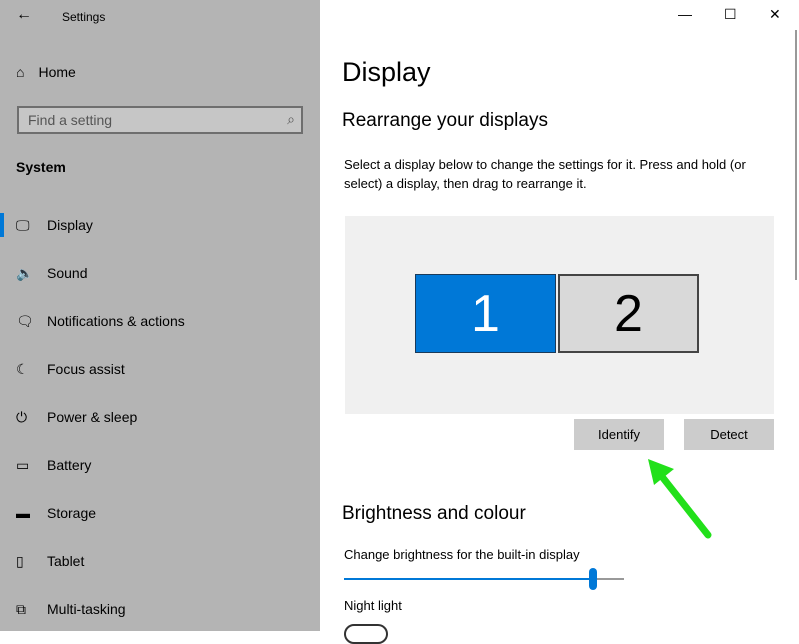  Describe the element at coordinates (22, 368) in the screenshot. I see `nav-icon: ☾` at that location.